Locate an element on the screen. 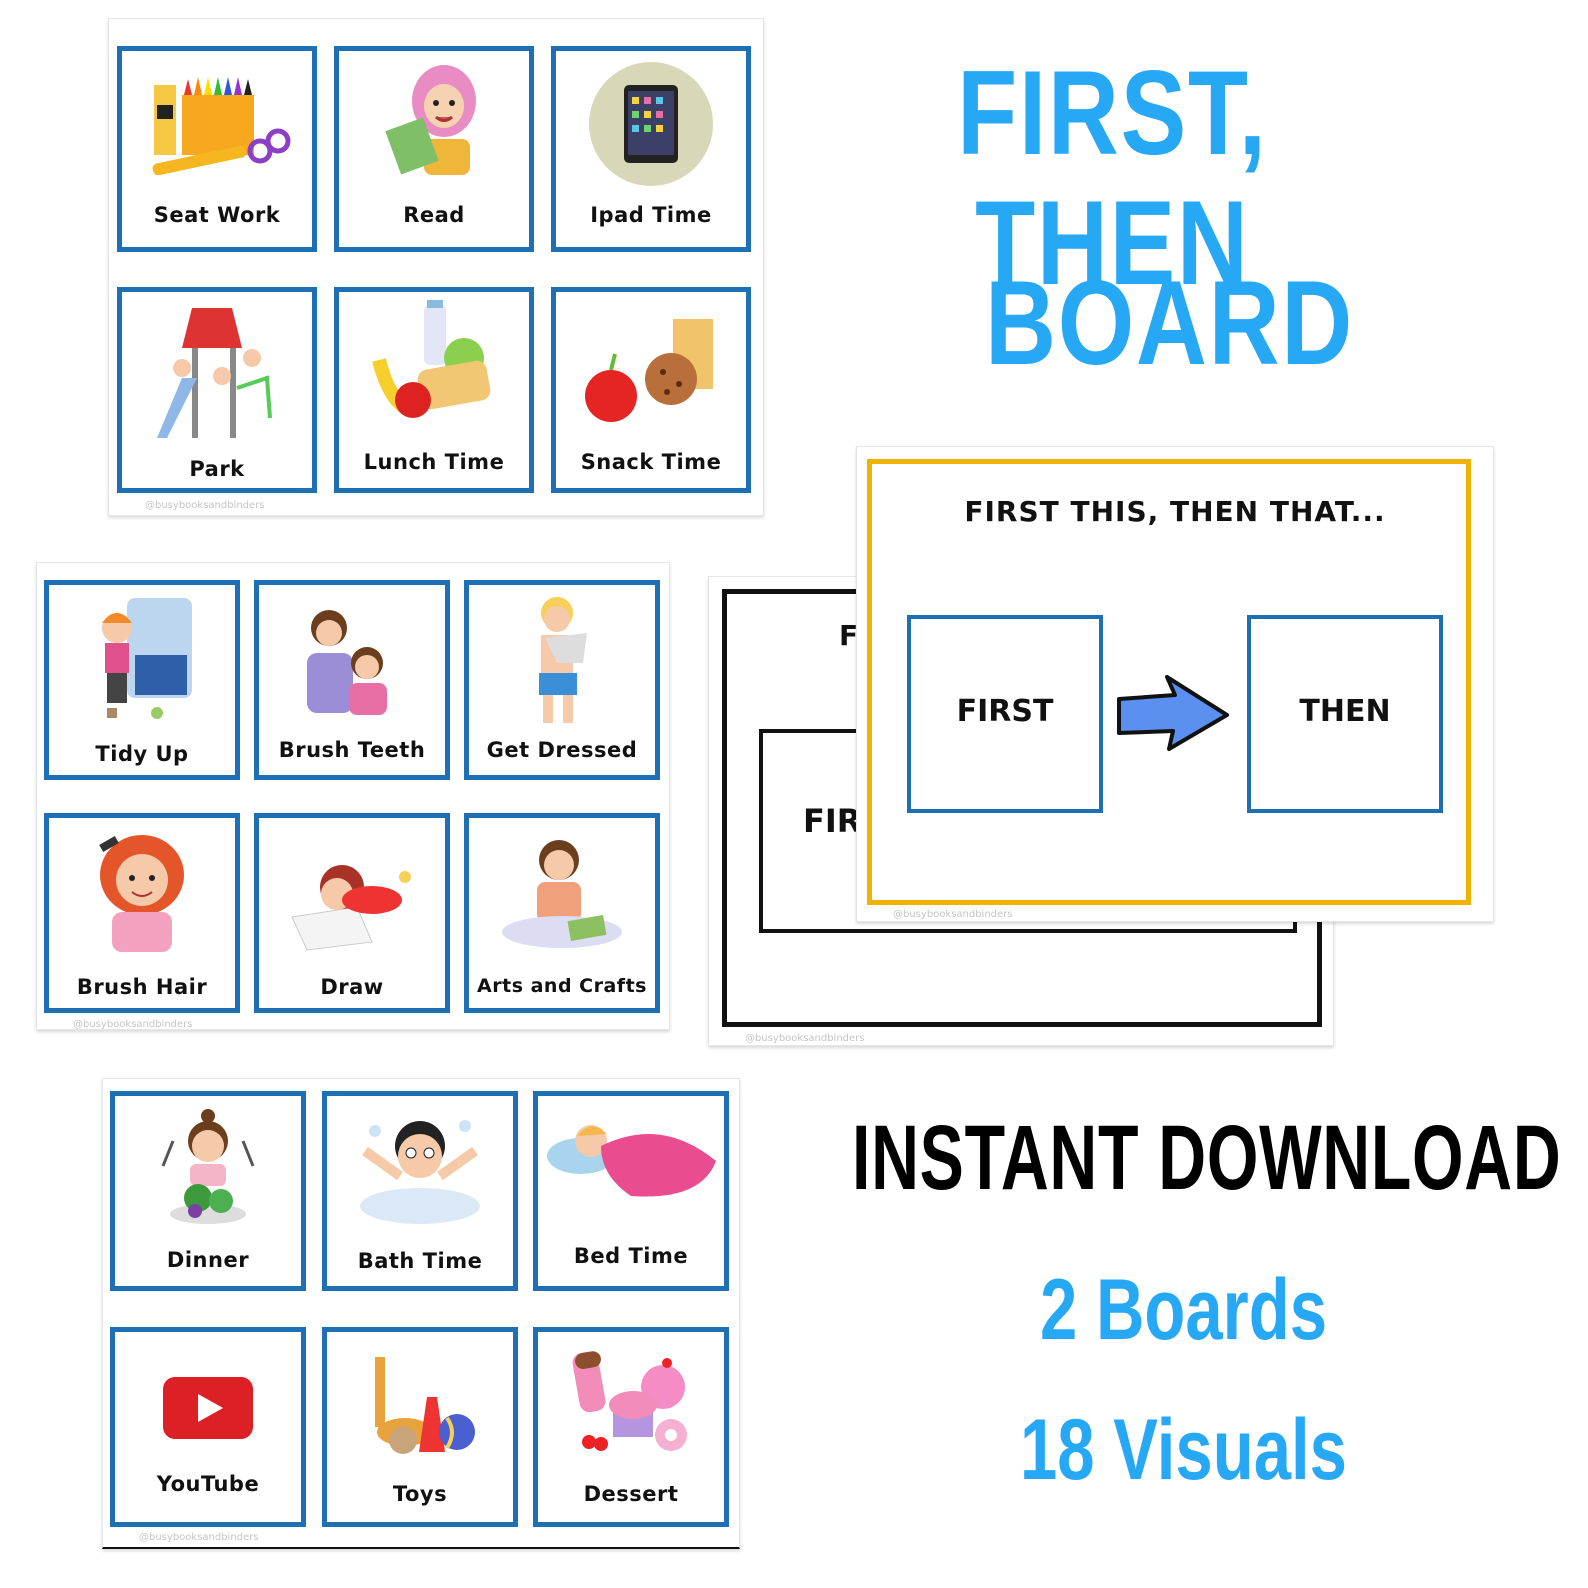  visual-card: Draw is located at coordinates (352, 913).